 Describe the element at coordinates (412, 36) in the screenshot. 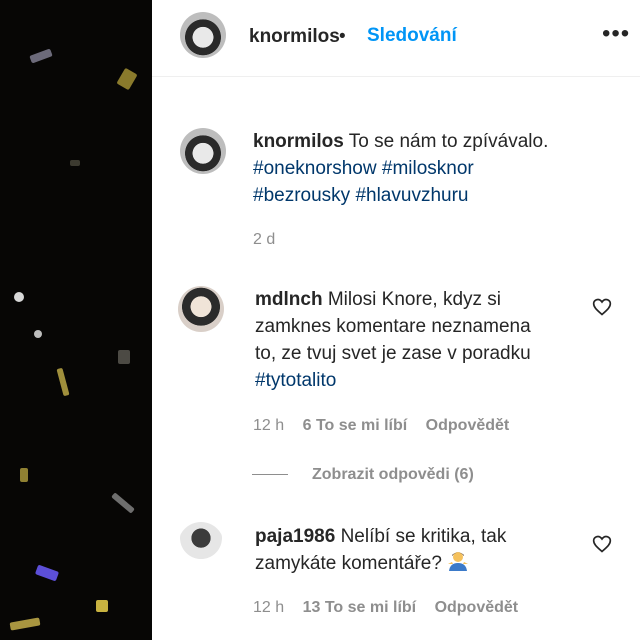

I see `follow-button: Sledování` at that location.